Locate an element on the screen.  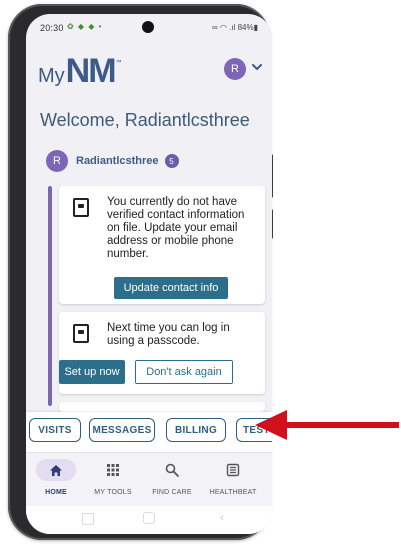
search-icon is located at coordinates (172, 470).